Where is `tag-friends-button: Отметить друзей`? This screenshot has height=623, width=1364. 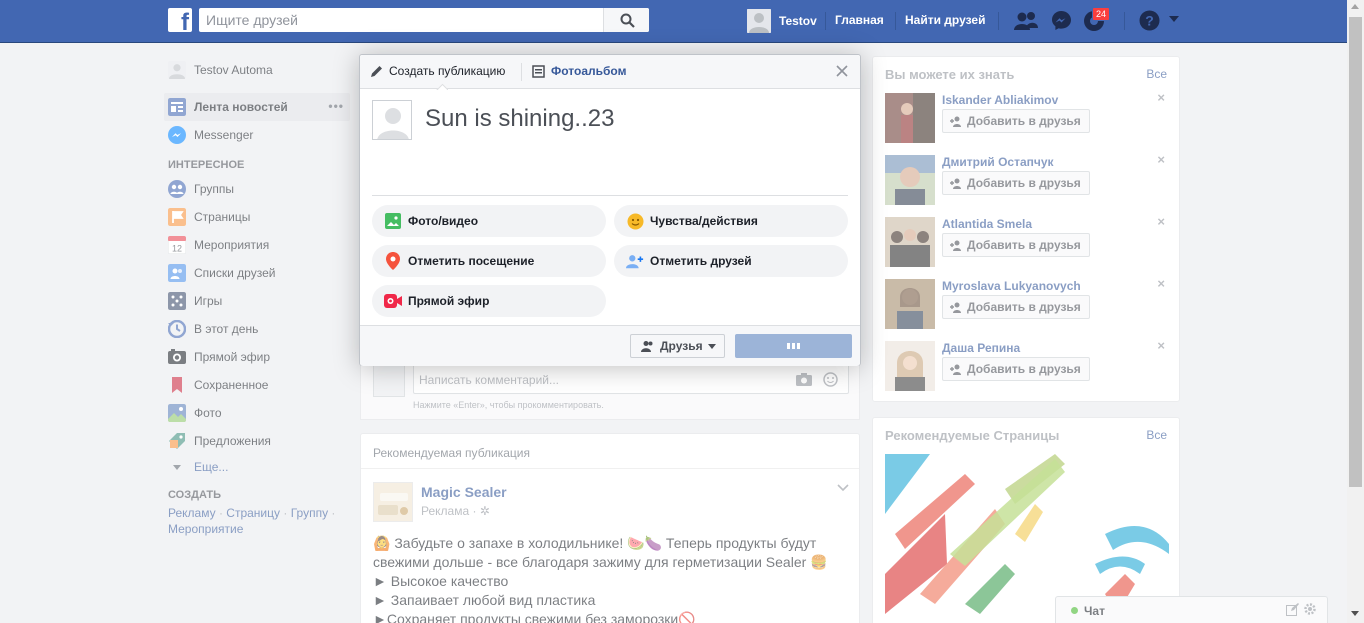 tag-friends-button: Отметить друзей is located at coordinates (731, 261).